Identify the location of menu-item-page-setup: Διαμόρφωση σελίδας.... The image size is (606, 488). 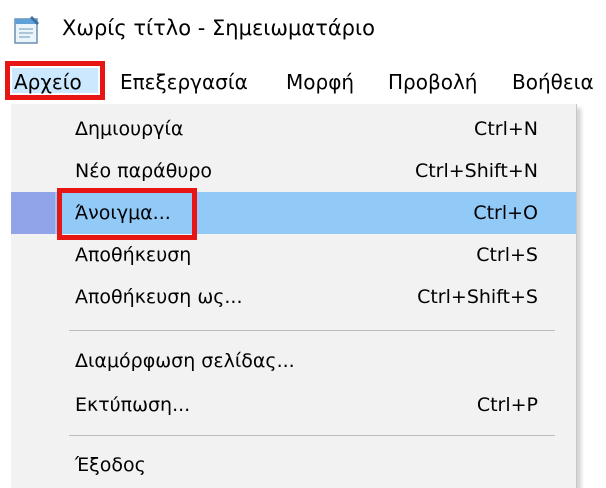
(293, 361).